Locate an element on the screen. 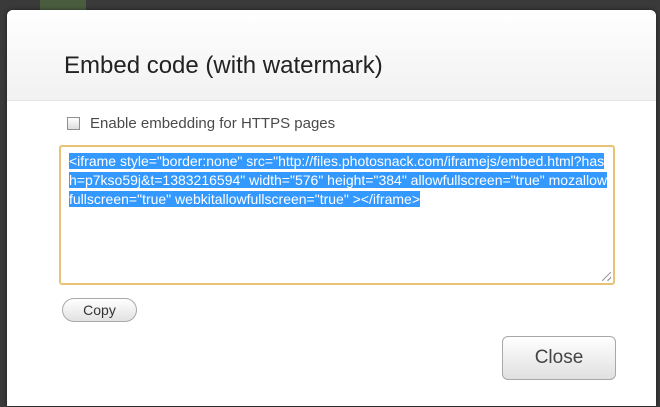  copy-button: Copy is located at coordinates (99, 310).